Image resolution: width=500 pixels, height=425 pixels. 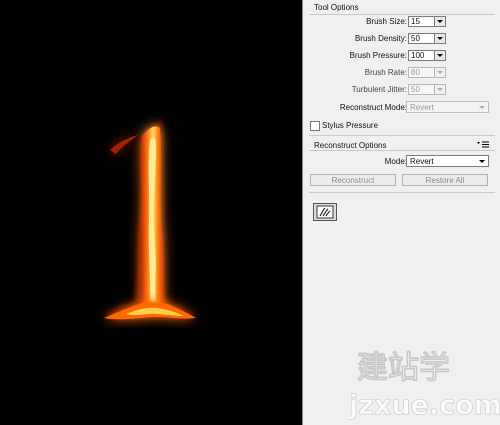 What do you see at coordinates (403, 368) in the screenshot?
I see `watermark-chinese: 建站学` at bounding box center [403, 368].